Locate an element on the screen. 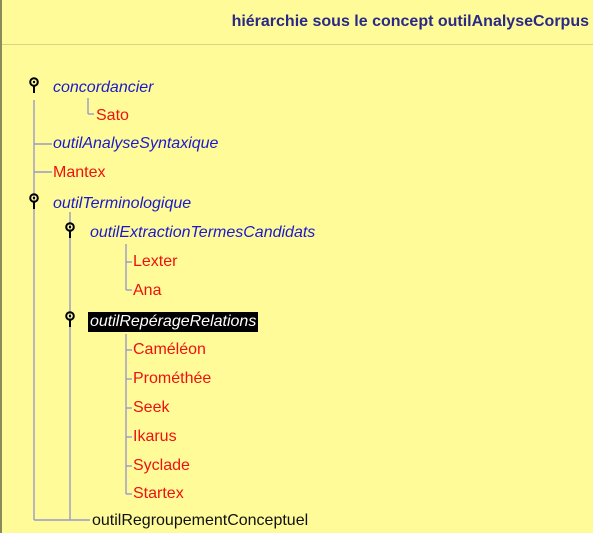 The height and width of the screenshot is (533, 600). tree-node-sato: Sato is located at coordinates (112, 116).